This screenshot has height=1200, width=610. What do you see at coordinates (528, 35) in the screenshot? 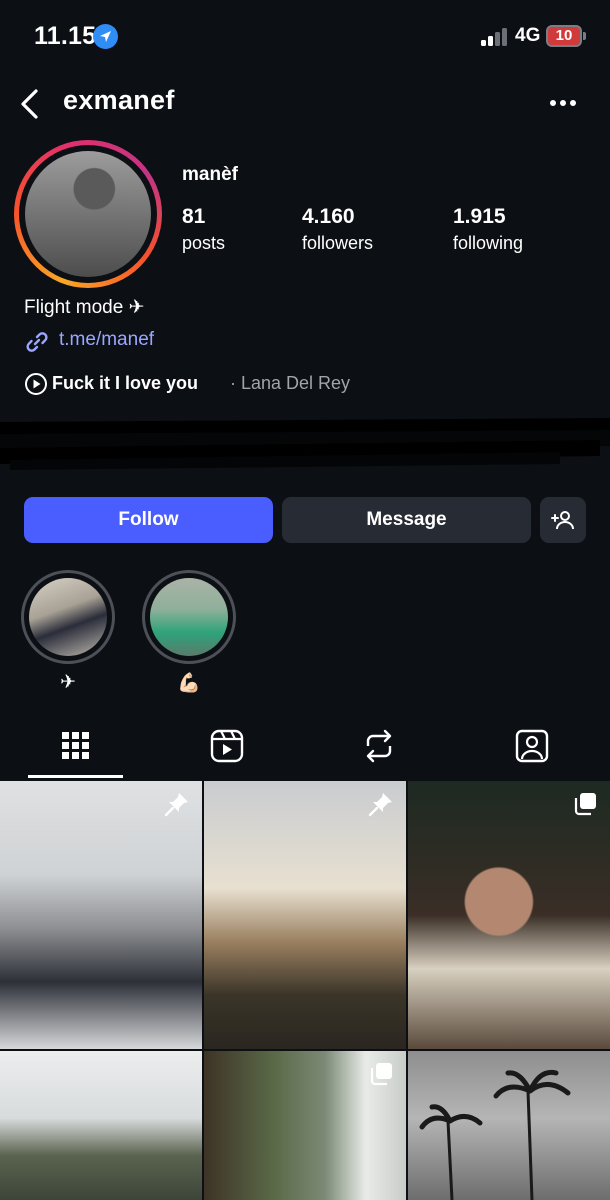
I see `network-type: 4G` at bounding box center [528, 35].